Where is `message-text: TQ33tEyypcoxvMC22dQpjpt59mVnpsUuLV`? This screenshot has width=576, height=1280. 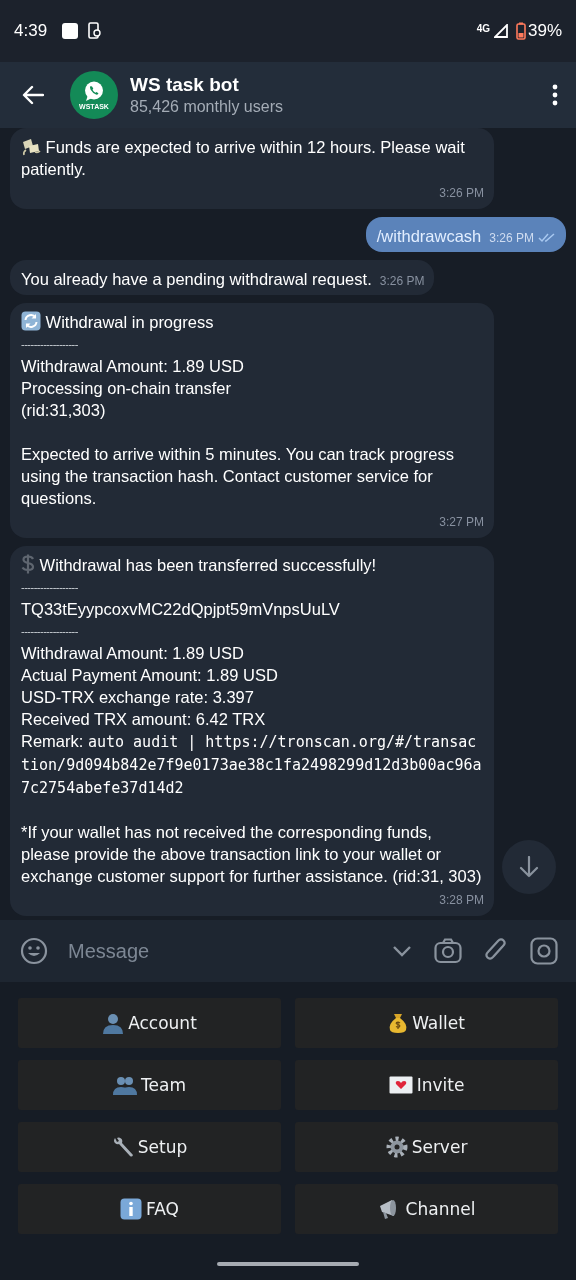
message-text: TQ33tEyypcoxvMC22dQpjpt59mVnpsUuLV is located at coordinates (181, 609).